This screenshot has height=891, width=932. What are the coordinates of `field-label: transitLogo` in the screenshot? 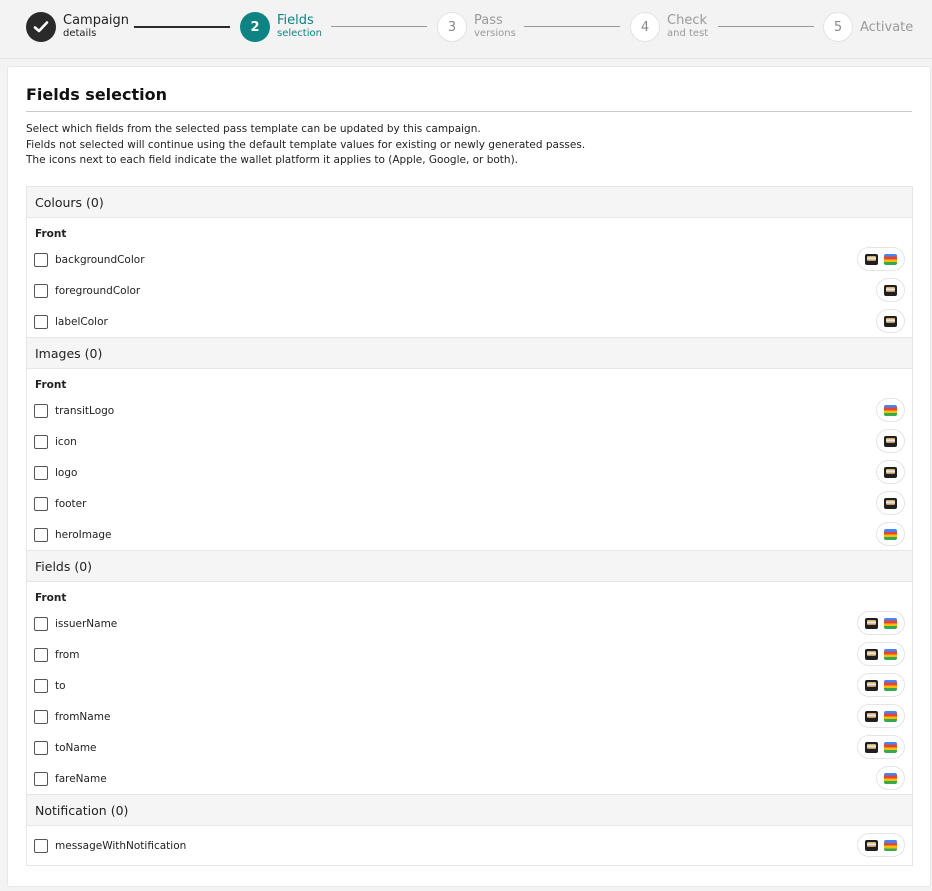 It's located at (85, 410).